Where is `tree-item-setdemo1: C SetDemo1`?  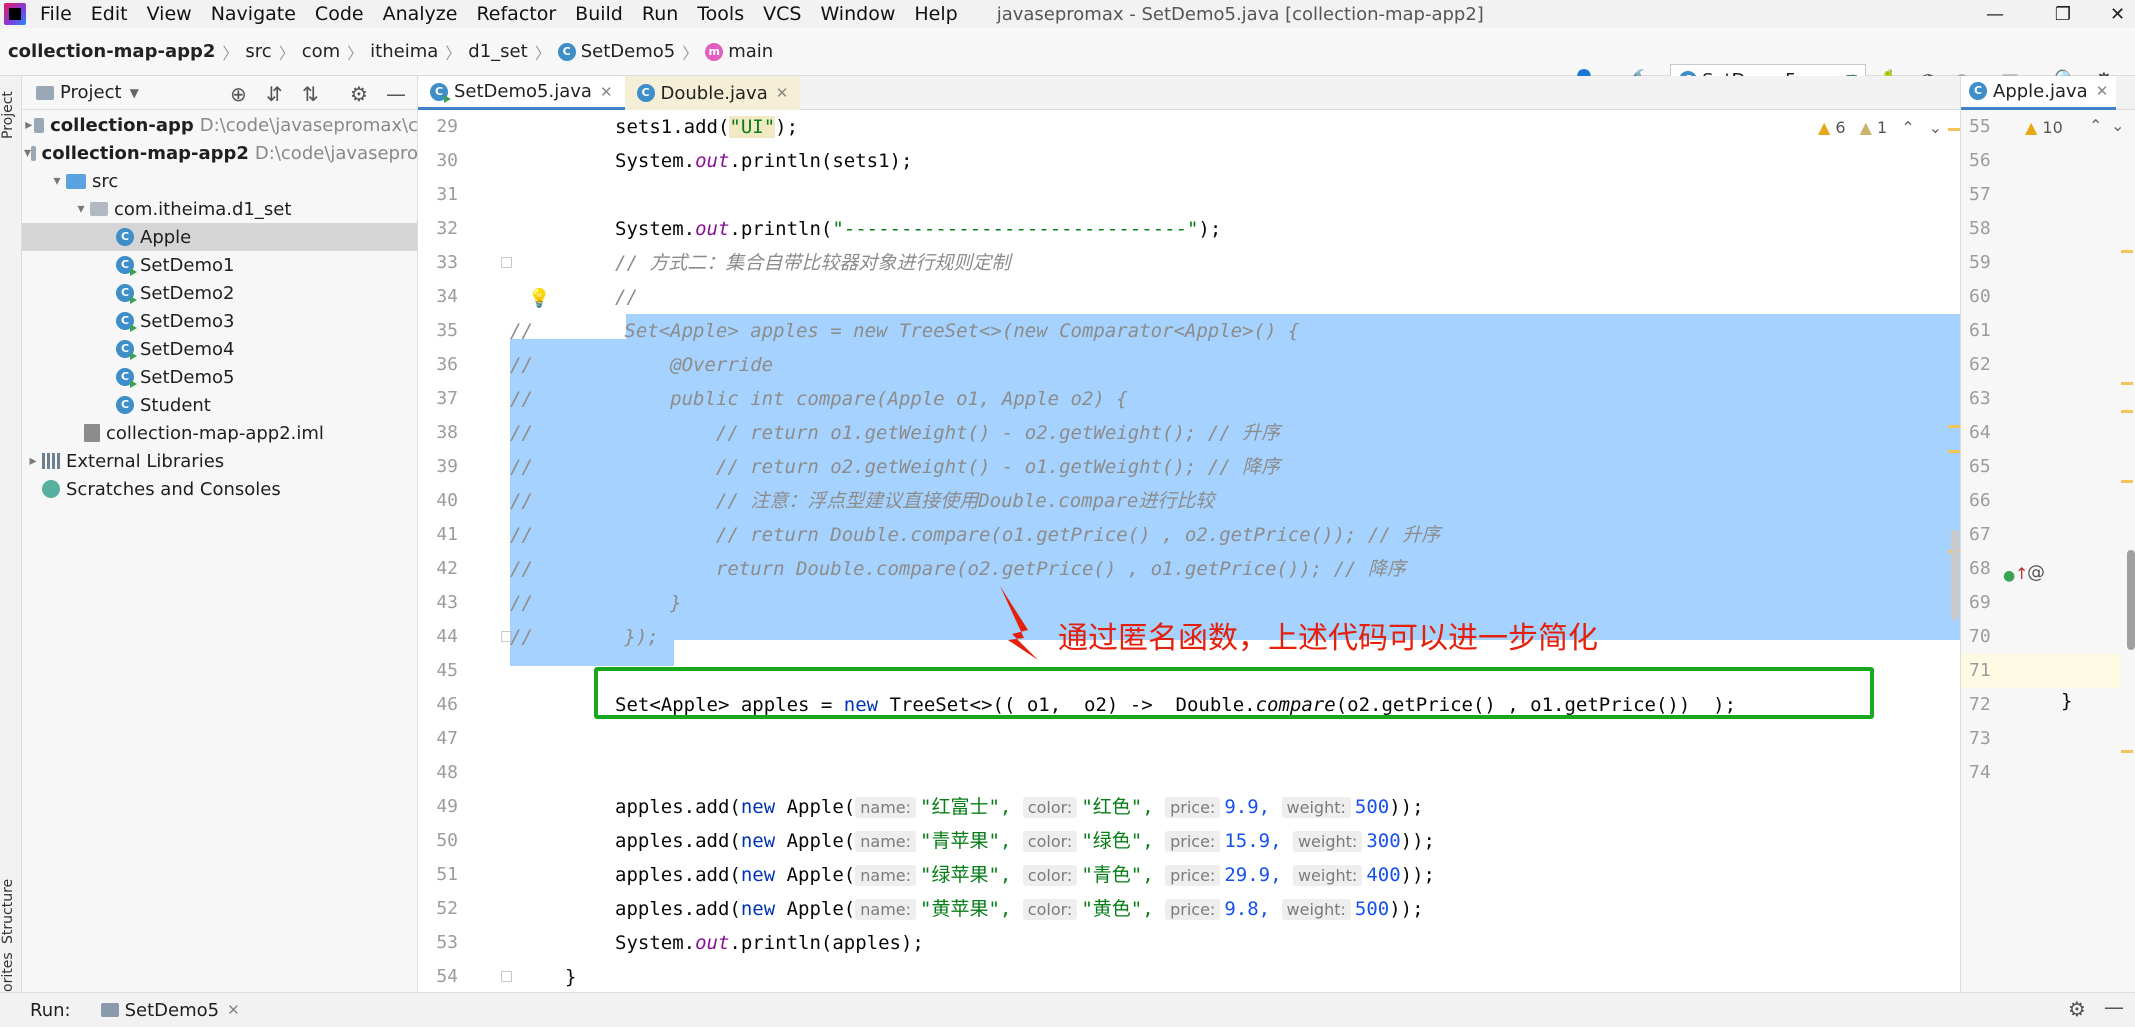 tree-item-setdemo1: C SetDemo1 is located at coordinates (219, 265).